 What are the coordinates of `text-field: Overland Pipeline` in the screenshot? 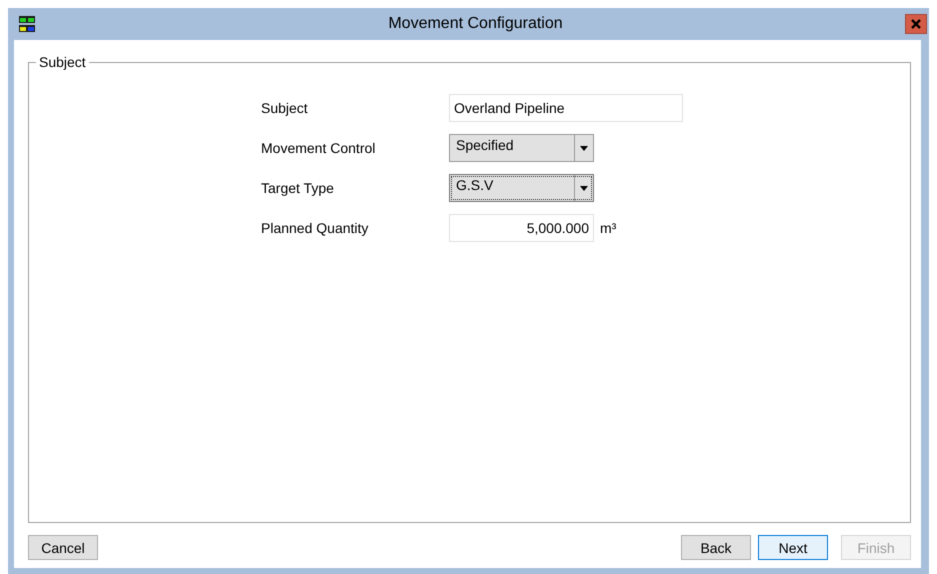 It's located at (566, 108).